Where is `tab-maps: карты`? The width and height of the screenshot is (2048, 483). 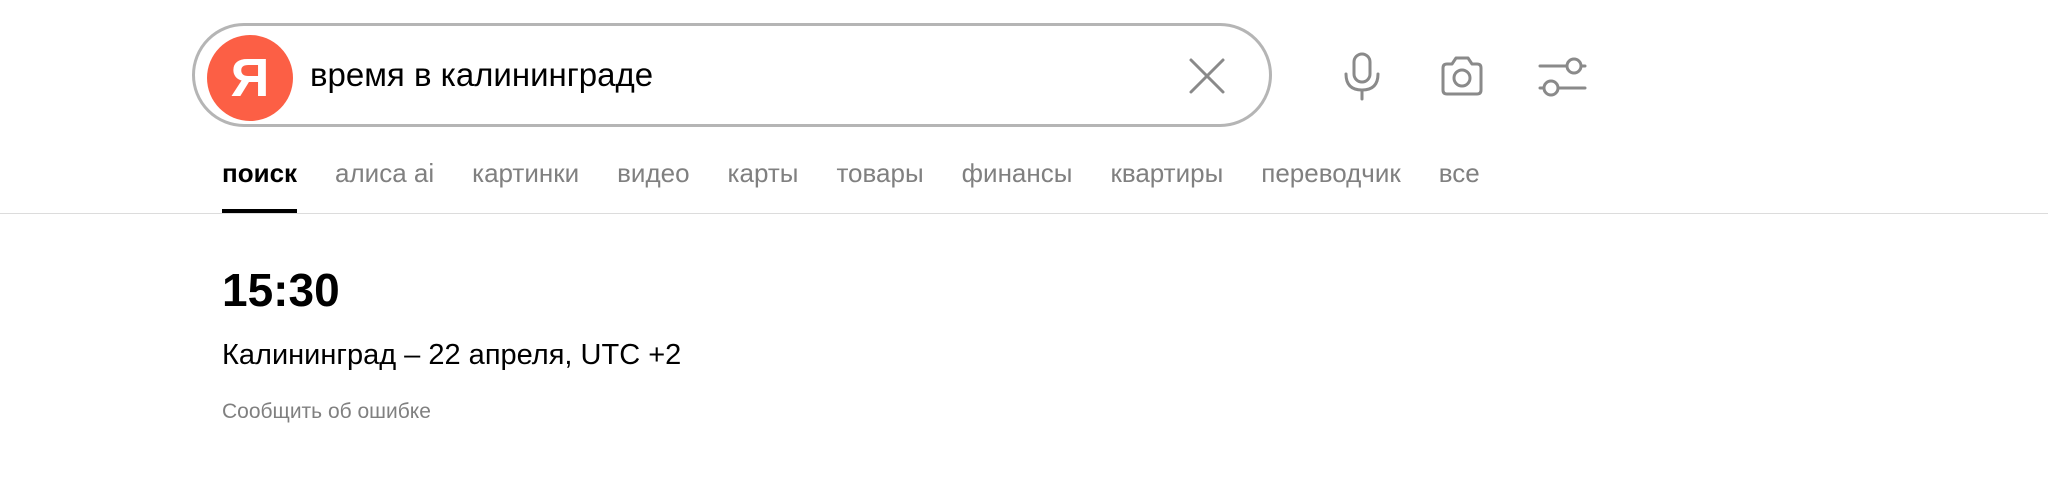
tab-maps: карты is located at coordinates (763, 185).